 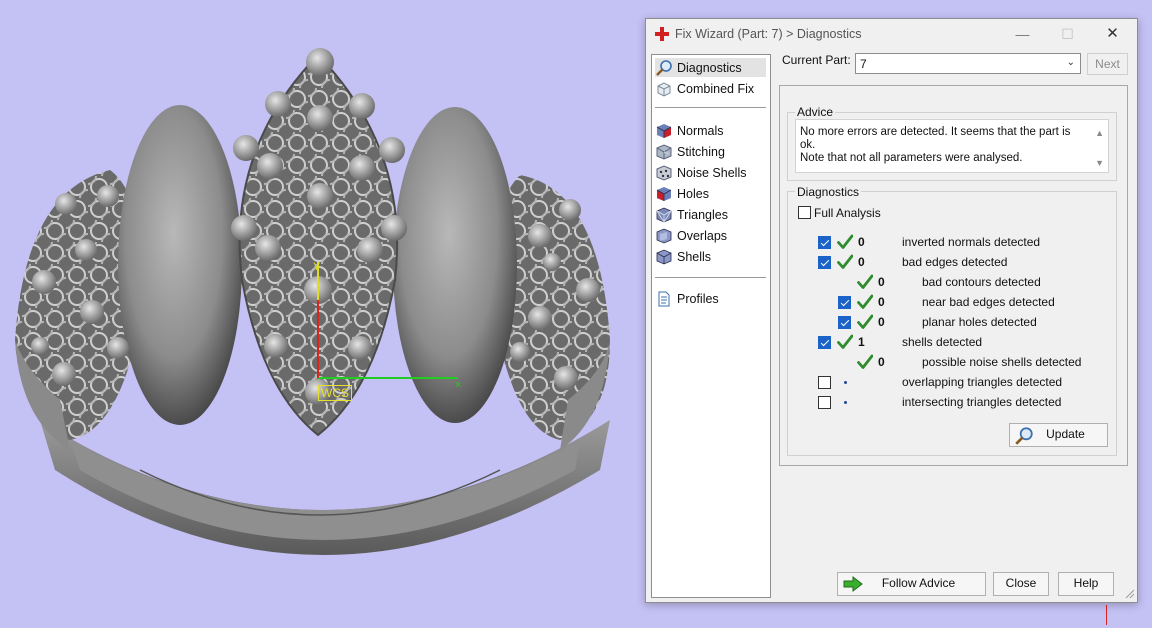 What do you see at coordinates (1070, 62) in the screenshot?
I see `chevron-down-icon: ⌄` at bounding box center [1070, 62].